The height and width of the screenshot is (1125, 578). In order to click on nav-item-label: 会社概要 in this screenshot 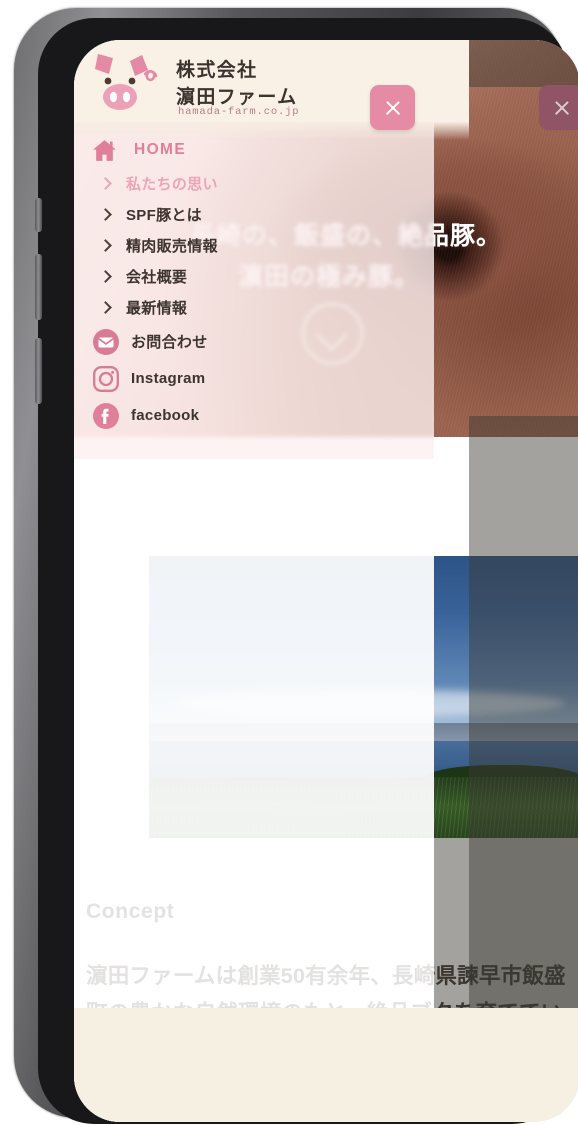, I will do `click(157, 277)`.